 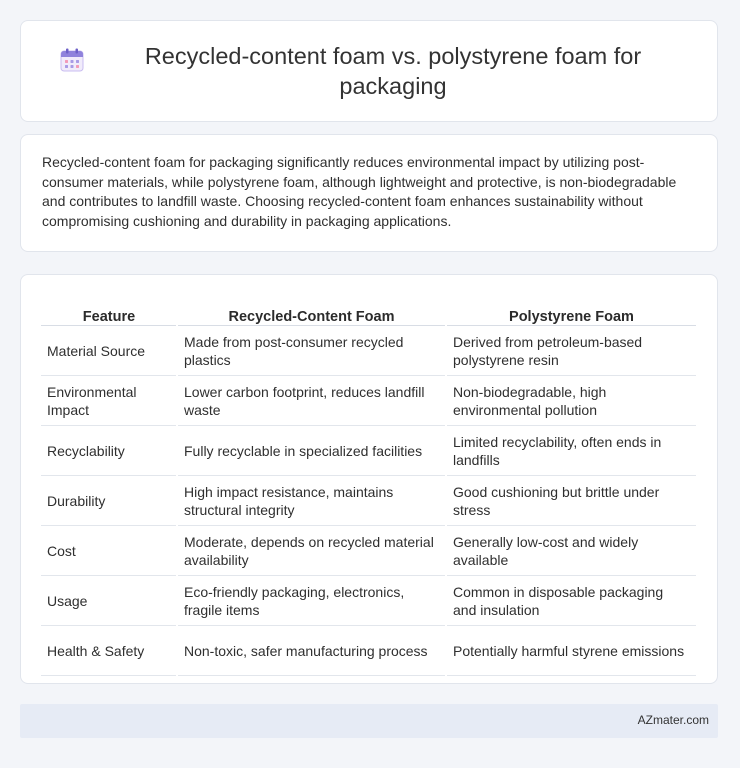 I want to click on header-recycled-foam: Recycled-Content Foam, so click(x=311, y=310).